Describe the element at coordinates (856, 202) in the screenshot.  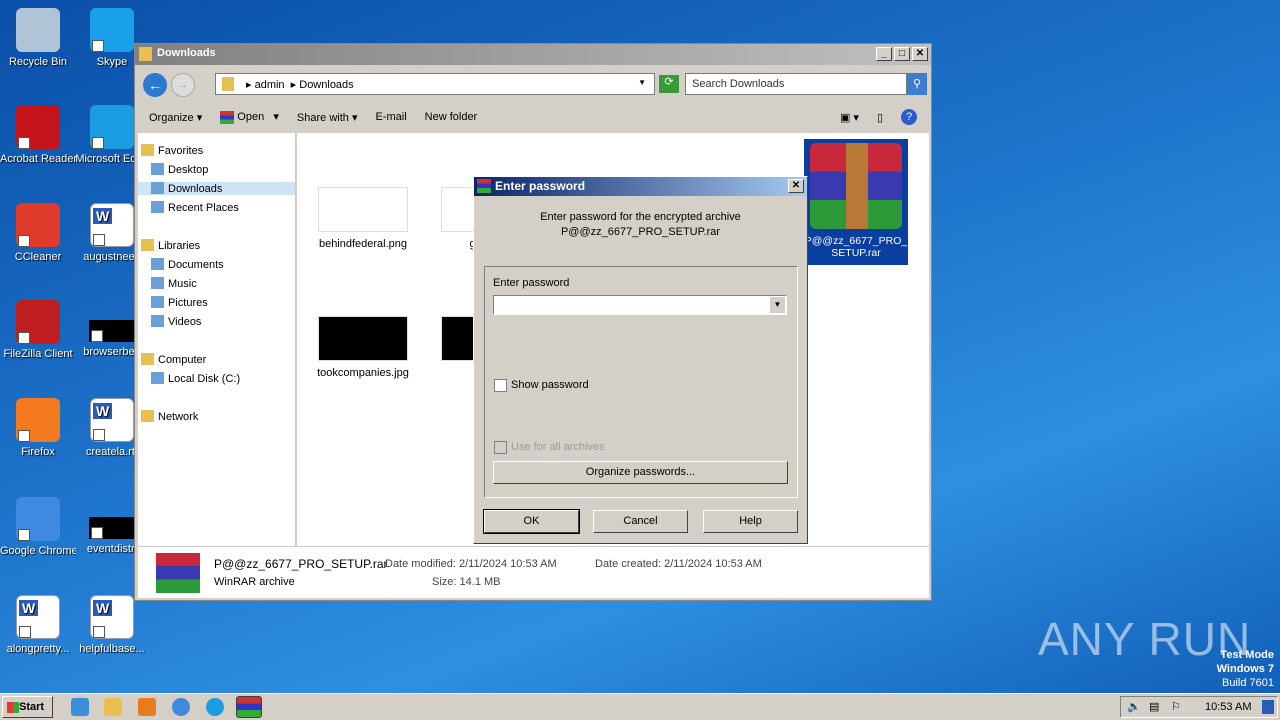
I see `file-item-selected: P@@zz_6677_PRO_SETUP.rar` at that location.